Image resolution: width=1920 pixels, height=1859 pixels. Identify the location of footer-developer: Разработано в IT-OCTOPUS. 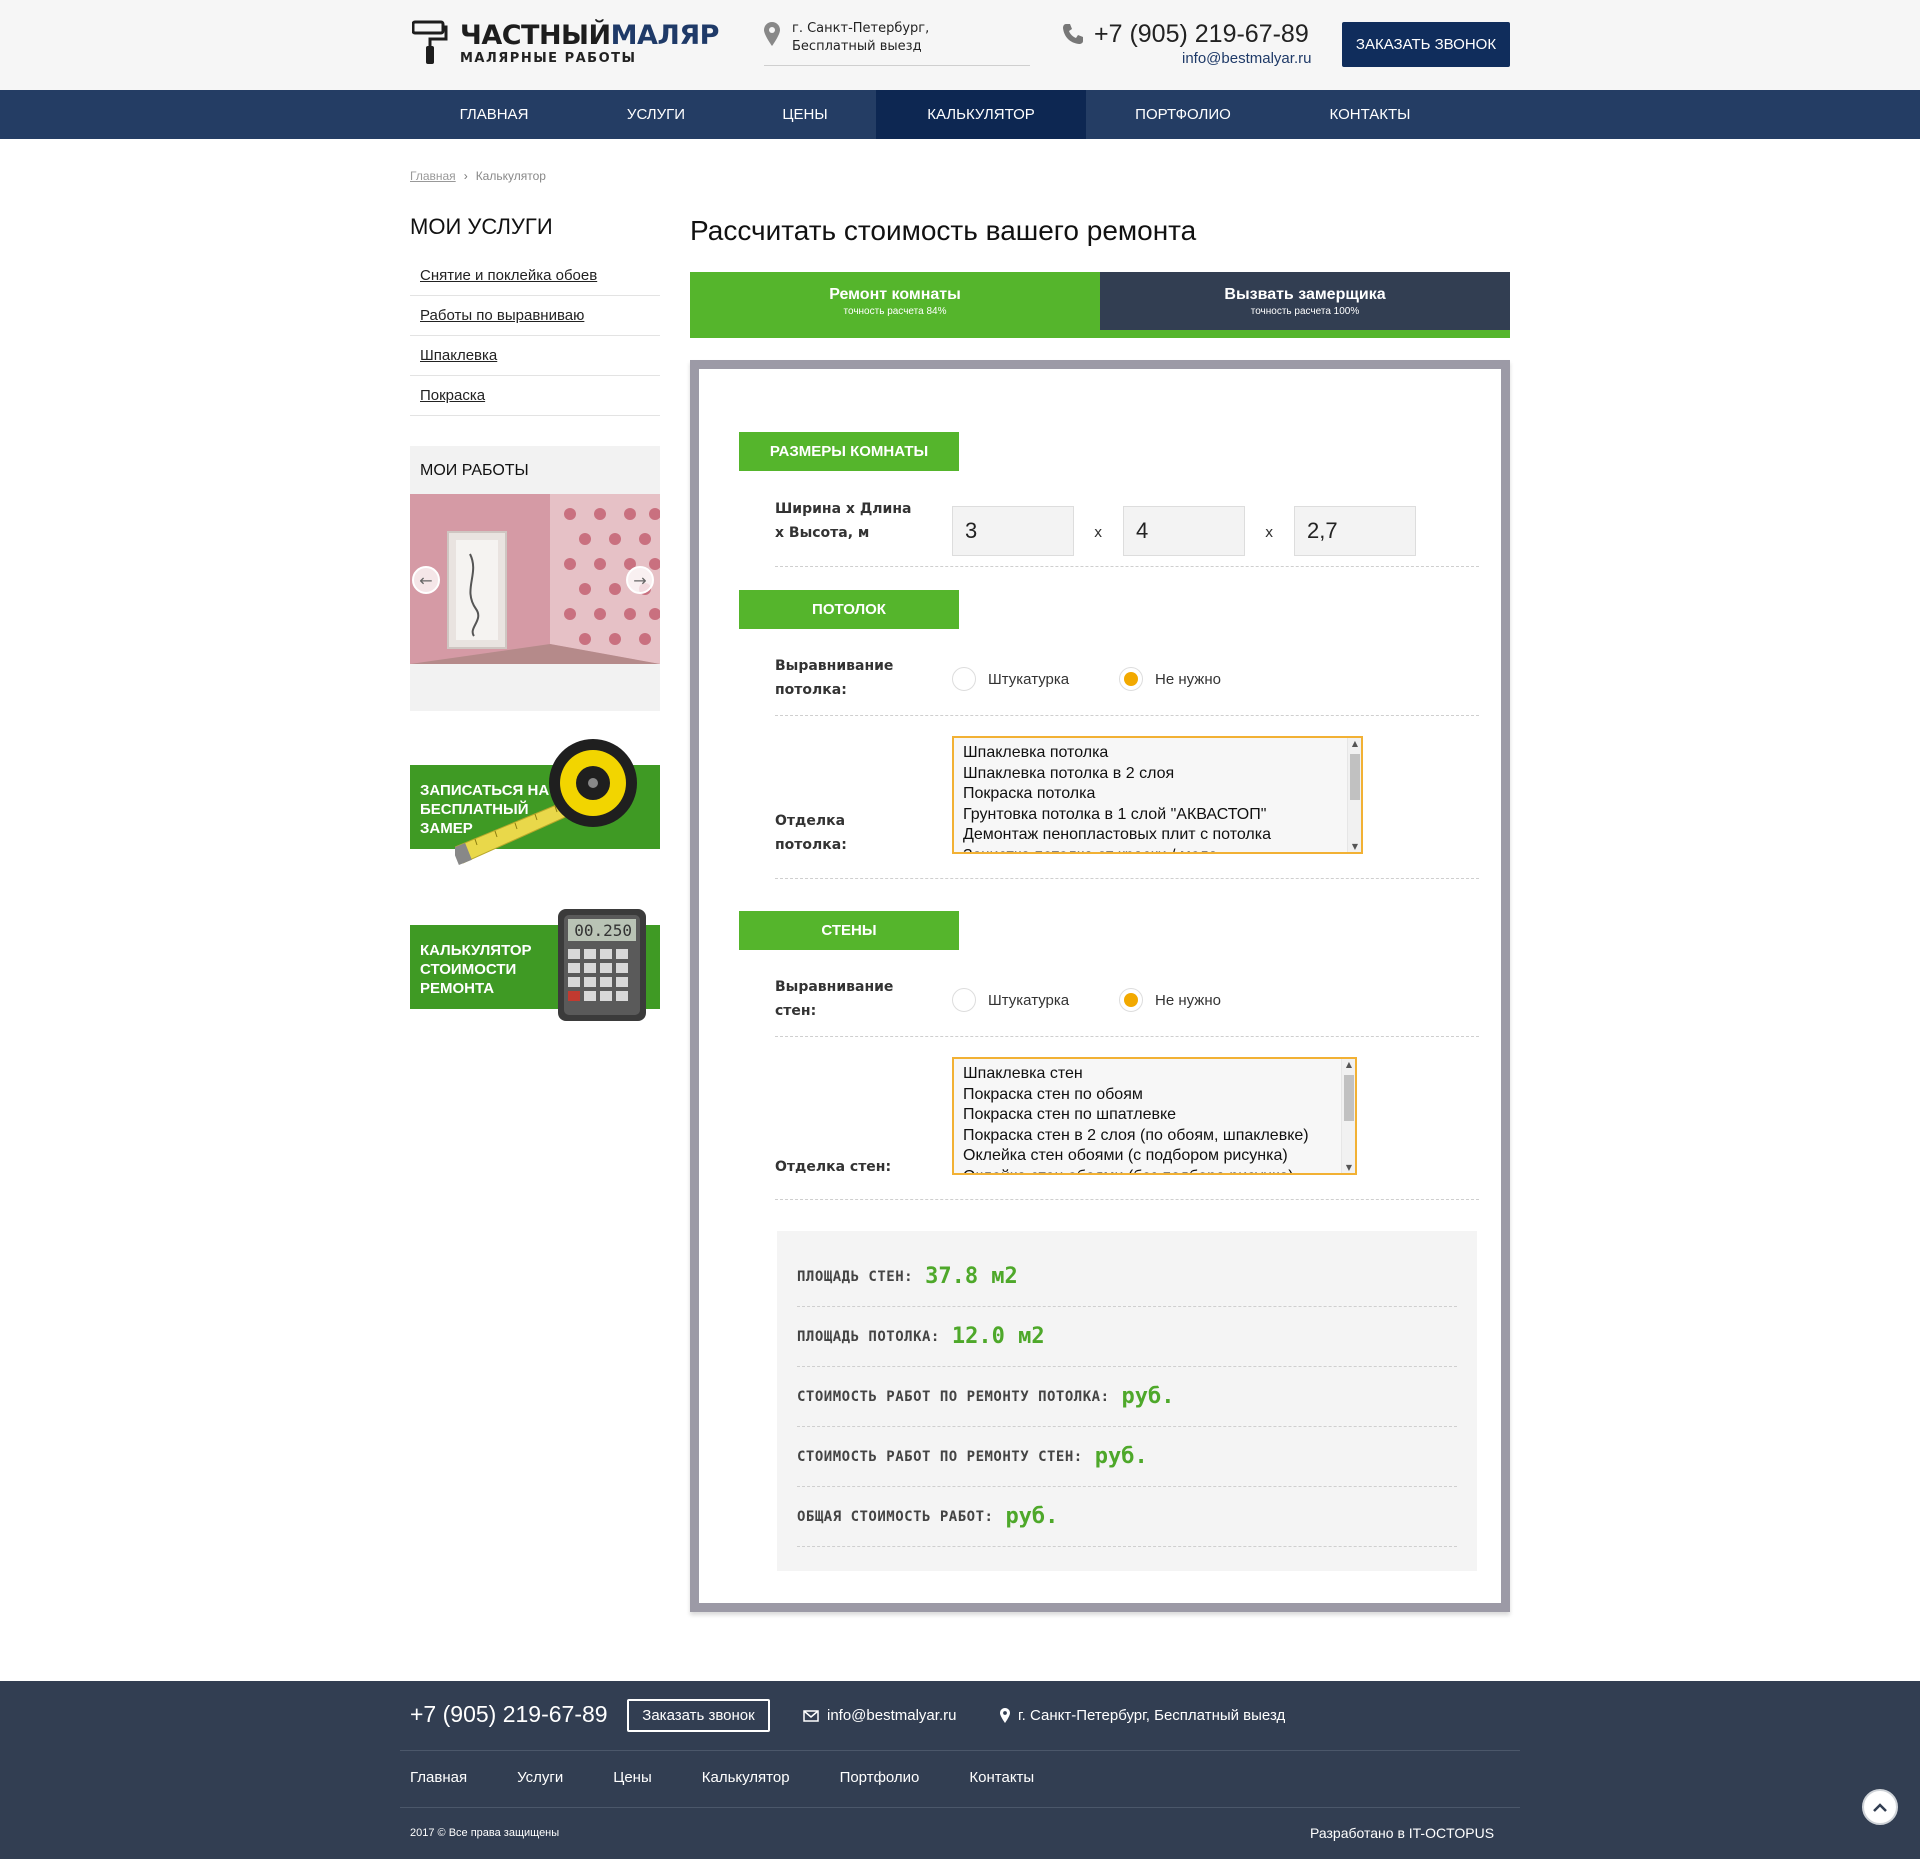
(1402, 1833).